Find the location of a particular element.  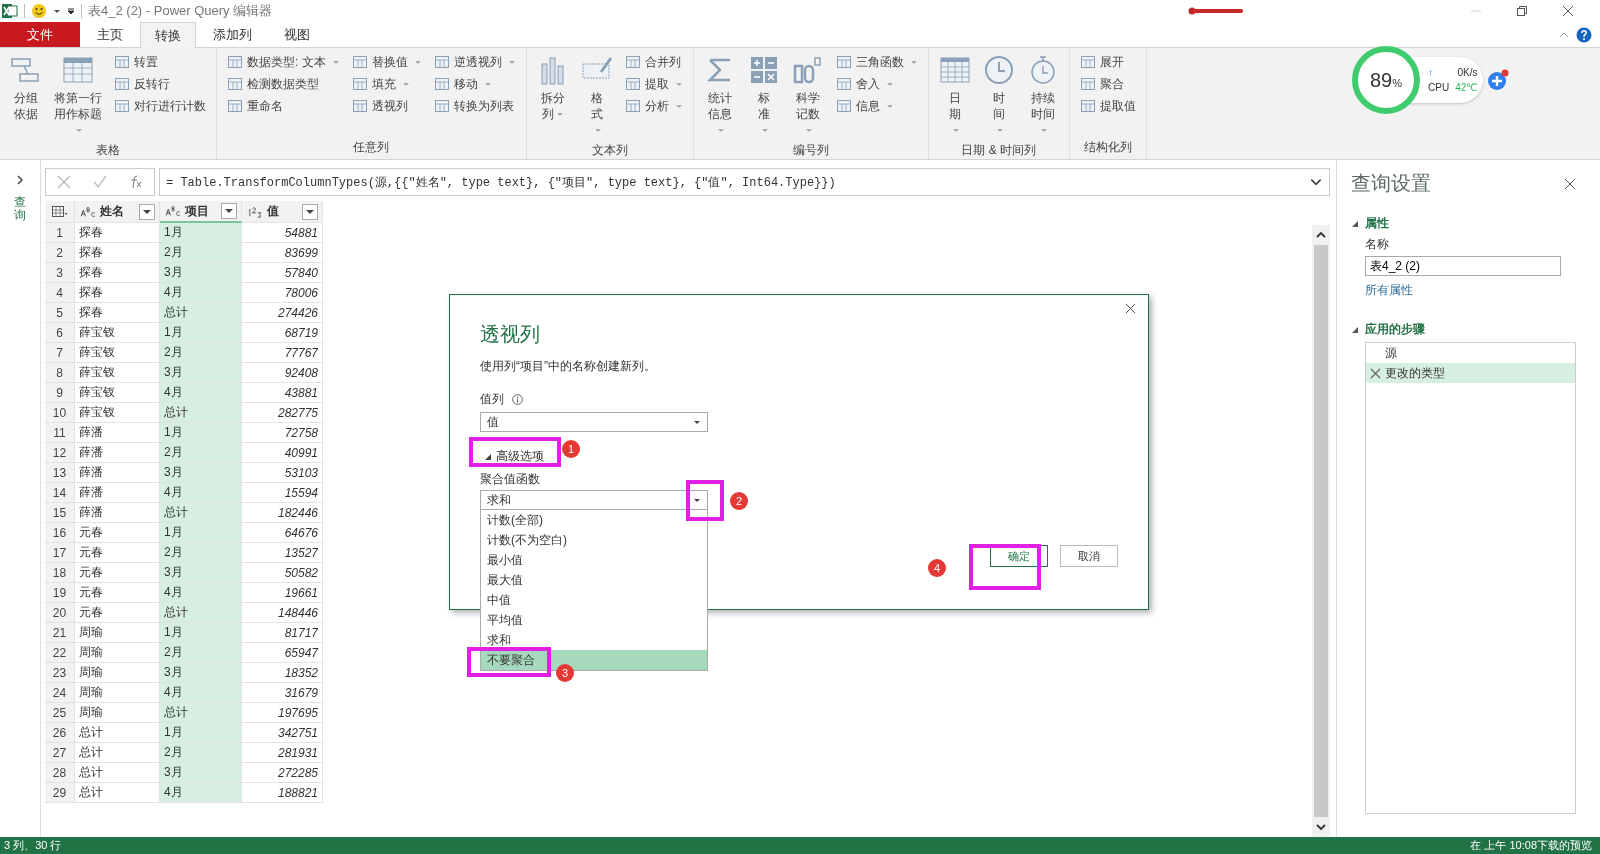

ribbon-button: 重命名 is located at coordinates (283, 106).